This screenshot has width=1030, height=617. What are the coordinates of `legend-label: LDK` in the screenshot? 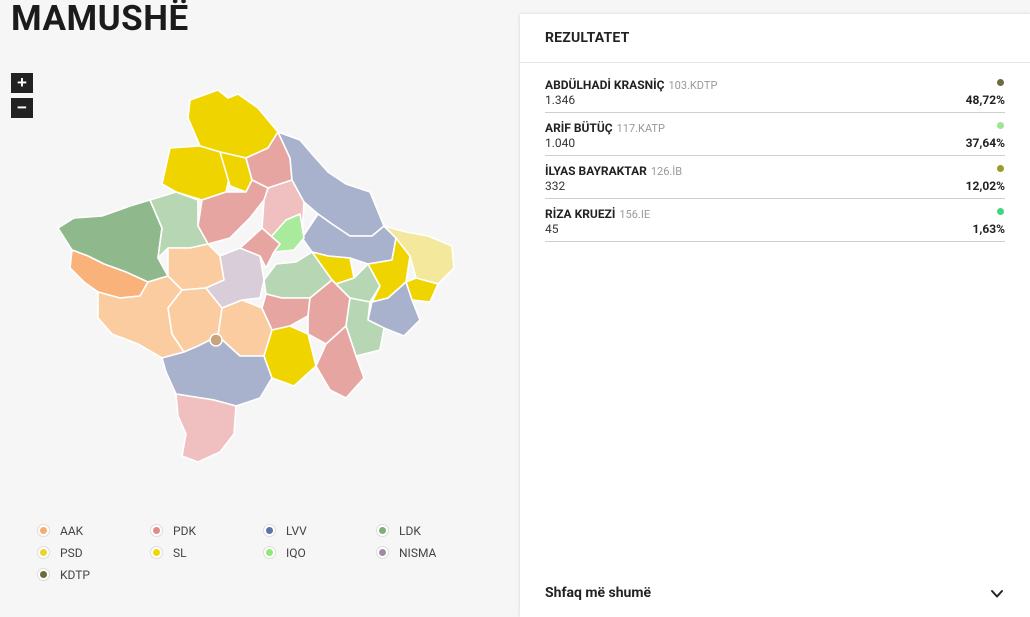 It's located at (410, 530).